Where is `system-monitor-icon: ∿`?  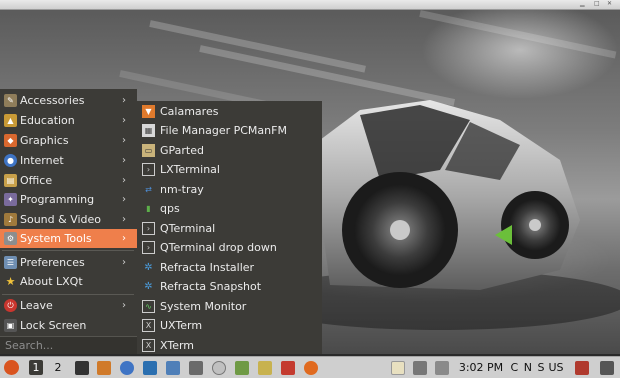 system-monitor-icon: ∿ is located at coordinates (148, 306).